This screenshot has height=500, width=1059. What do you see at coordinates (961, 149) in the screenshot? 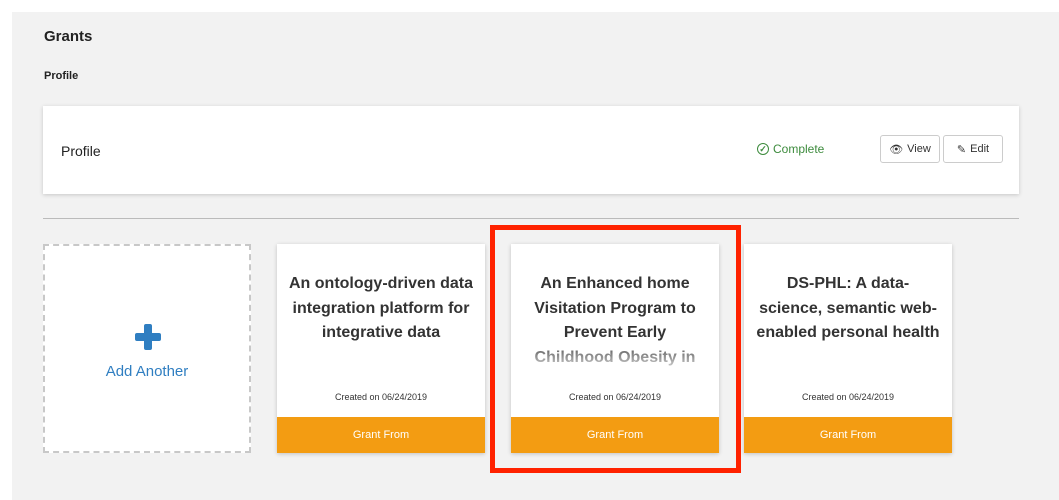
I see `edit-icon: ✎` at bounding box center [961, 149].